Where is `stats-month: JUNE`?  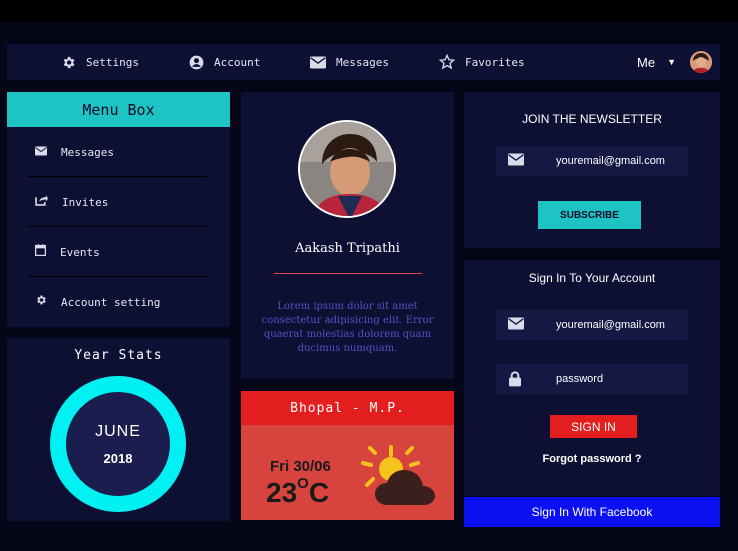 stats-month: JUNE is located at coordinates (118, 431).